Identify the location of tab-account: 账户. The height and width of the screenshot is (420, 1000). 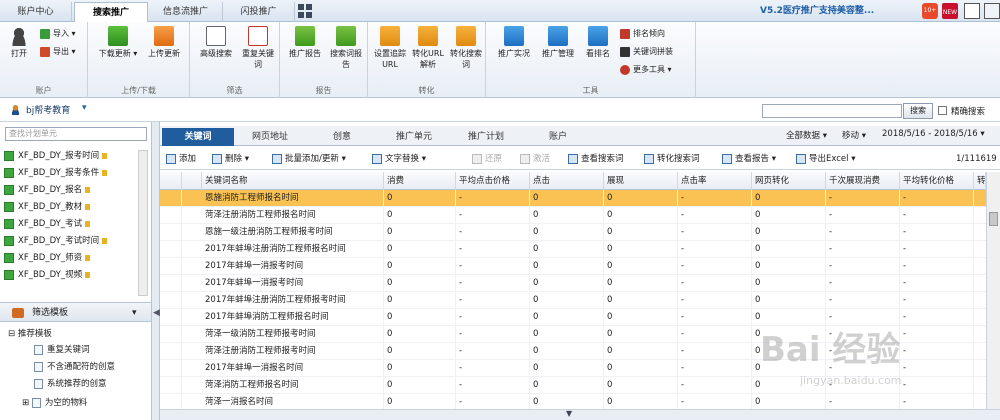
(558, 137).